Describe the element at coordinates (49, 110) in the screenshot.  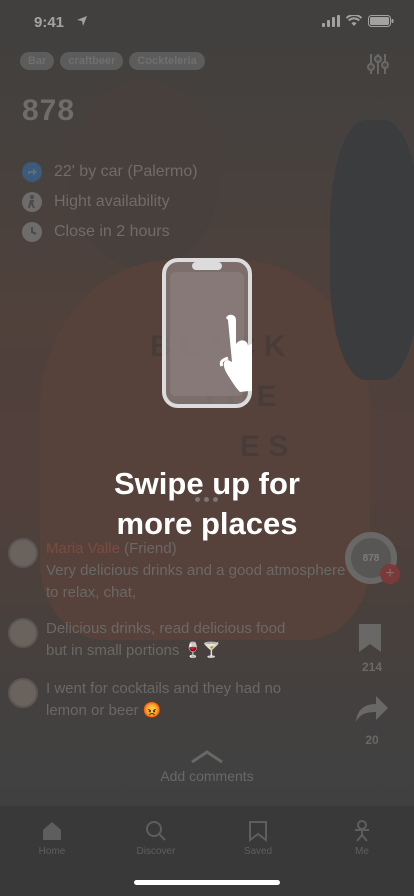
I see `place-logo: 878` at that location.